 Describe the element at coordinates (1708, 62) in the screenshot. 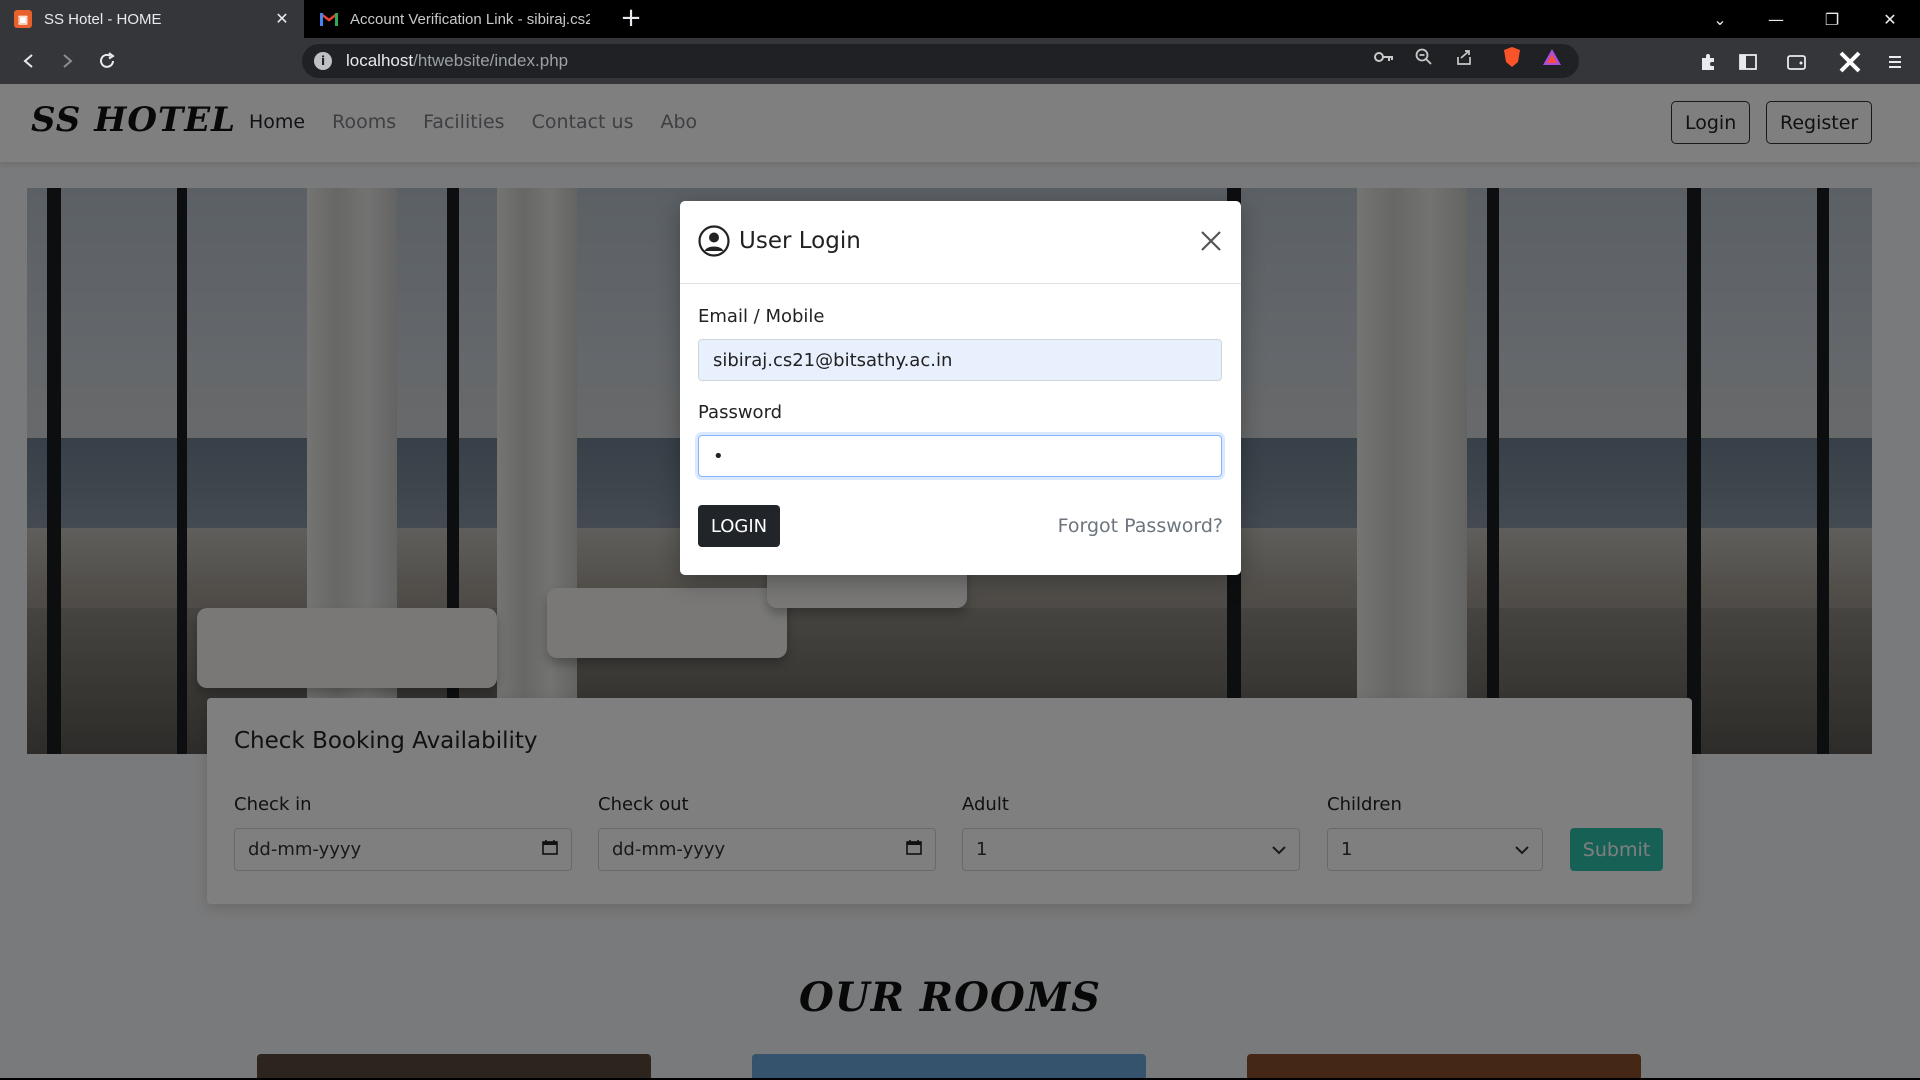

I see `extensions-puzzle-icon` at that location.